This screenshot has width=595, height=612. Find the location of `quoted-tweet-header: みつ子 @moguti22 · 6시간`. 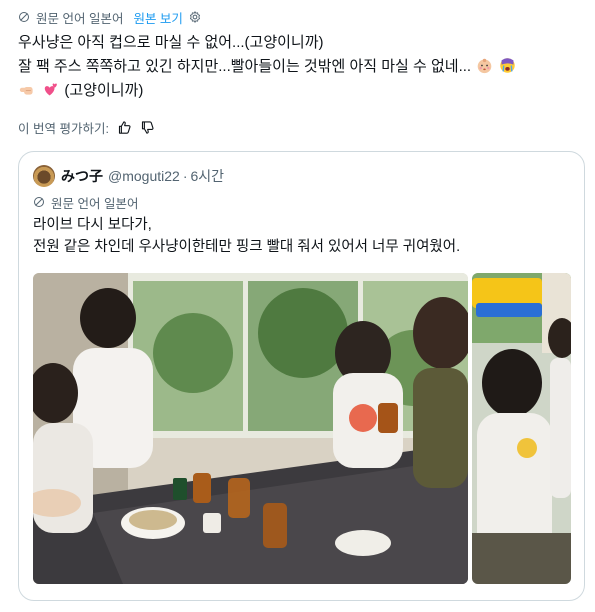

quoted-tweet-header: みつ子 @moguti22 · 6시간 is located at coordinates (128, 176).